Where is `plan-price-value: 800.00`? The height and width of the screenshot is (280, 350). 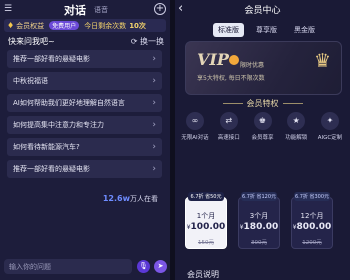
plan-price-value: 800.00 is located at coordinates (314, 227).